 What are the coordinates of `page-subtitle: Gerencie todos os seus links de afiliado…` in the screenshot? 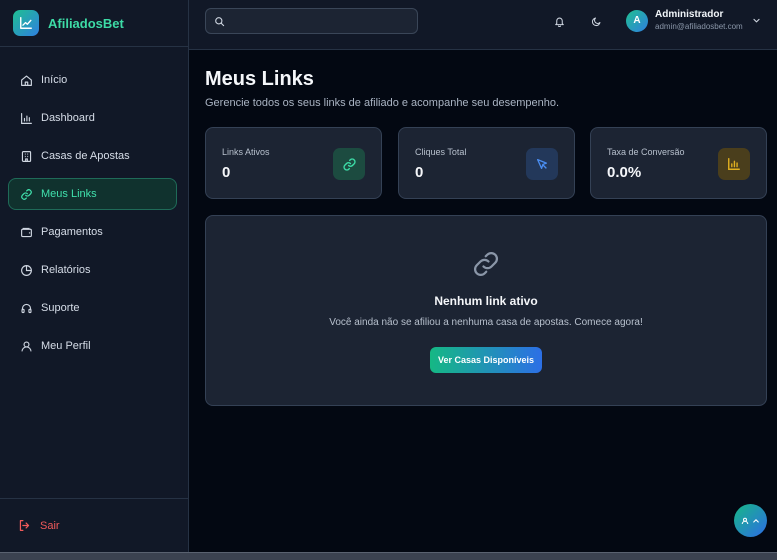 It's located at (382, 103).